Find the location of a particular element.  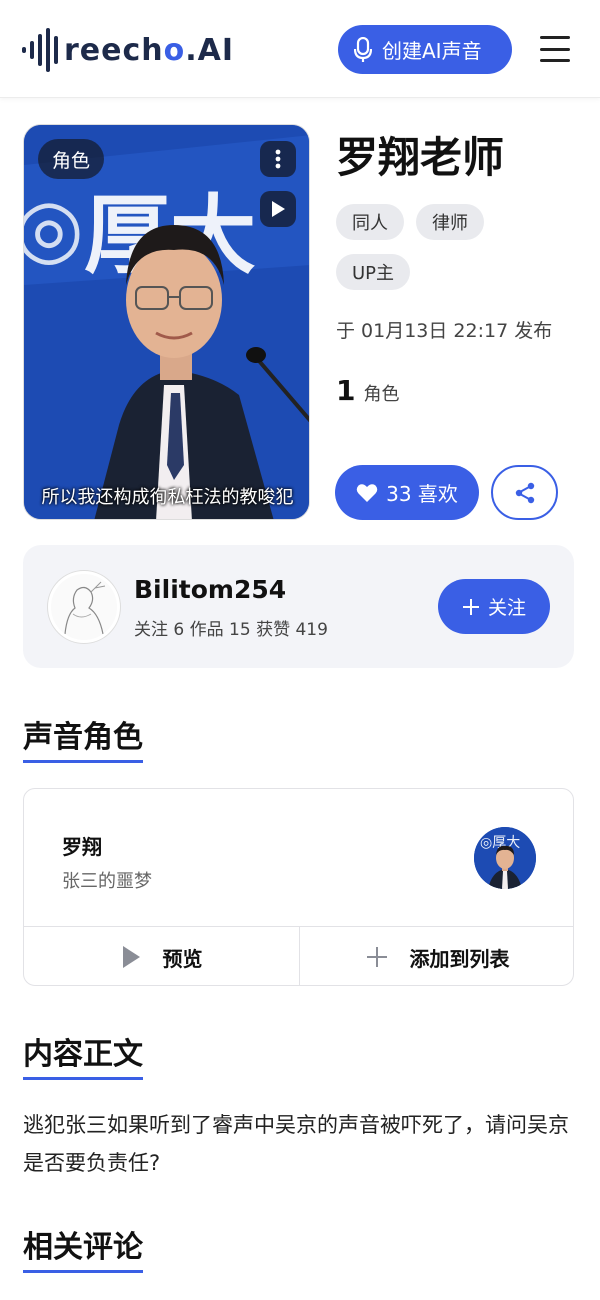

video-subtitle: 所以我还构成徇私枉法的教唆犯 is located at coordinates (167, 497).